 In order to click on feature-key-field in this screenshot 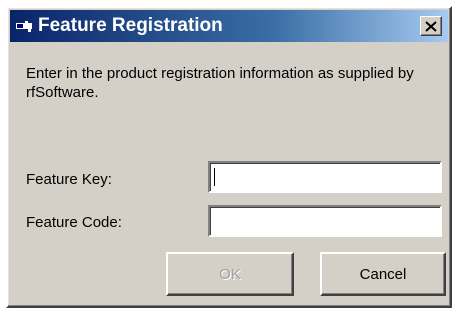, I will do `click(325, 177)`.